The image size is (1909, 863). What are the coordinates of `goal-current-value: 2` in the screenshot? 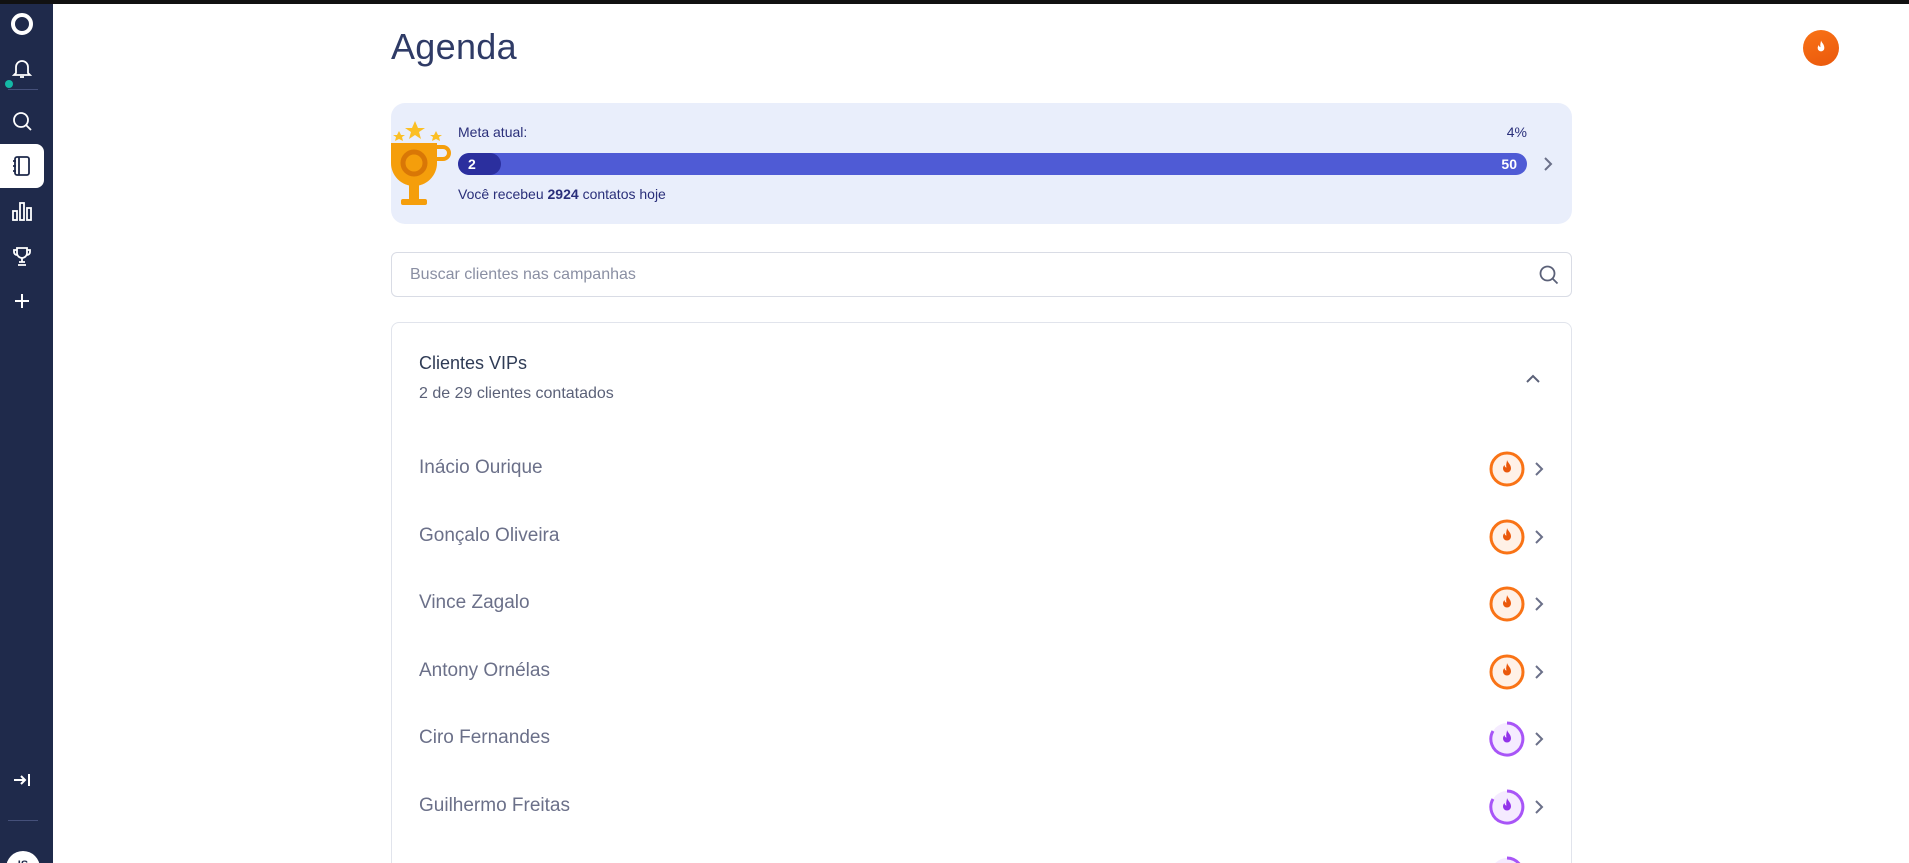 It's located at (472, 164).